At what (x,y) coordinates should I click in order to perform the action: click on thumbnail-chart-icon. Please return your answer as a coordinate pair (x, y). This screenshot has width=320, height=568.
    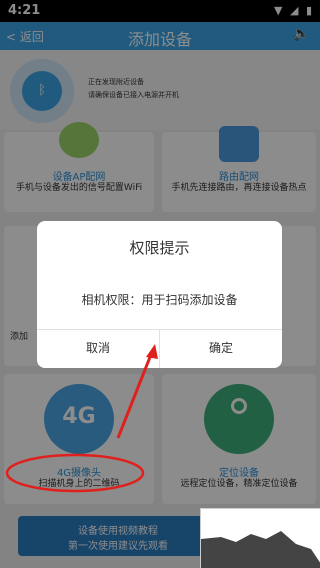
    Looking at the image, I should click on (260, 549).